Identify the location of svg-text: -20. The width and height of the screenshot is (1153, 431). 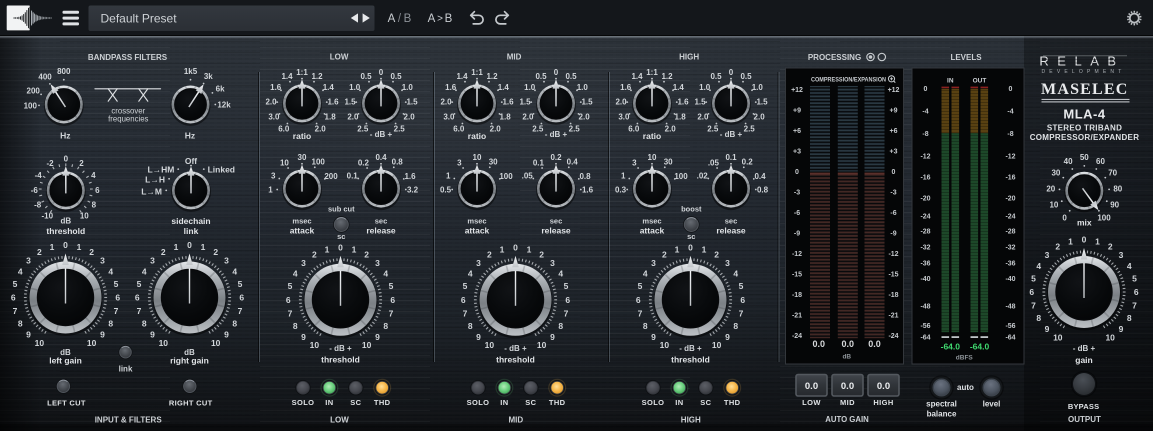
(1010, 198).